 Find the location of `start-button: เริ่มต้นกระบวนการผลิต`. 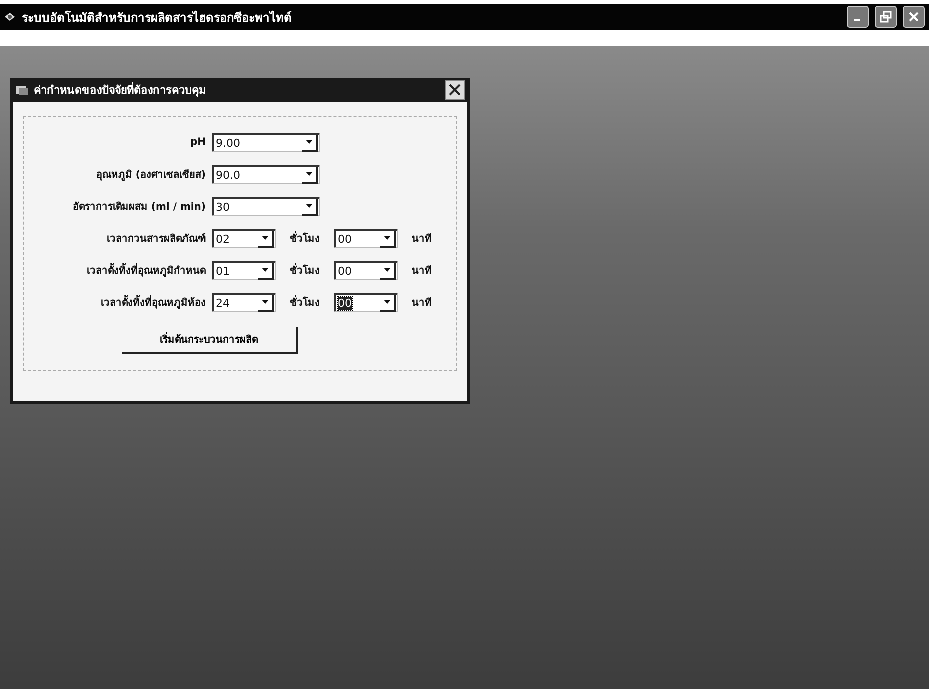

start-button: เริ่มต้นกระบวนการผลิต is located at coordinates (210, 340).